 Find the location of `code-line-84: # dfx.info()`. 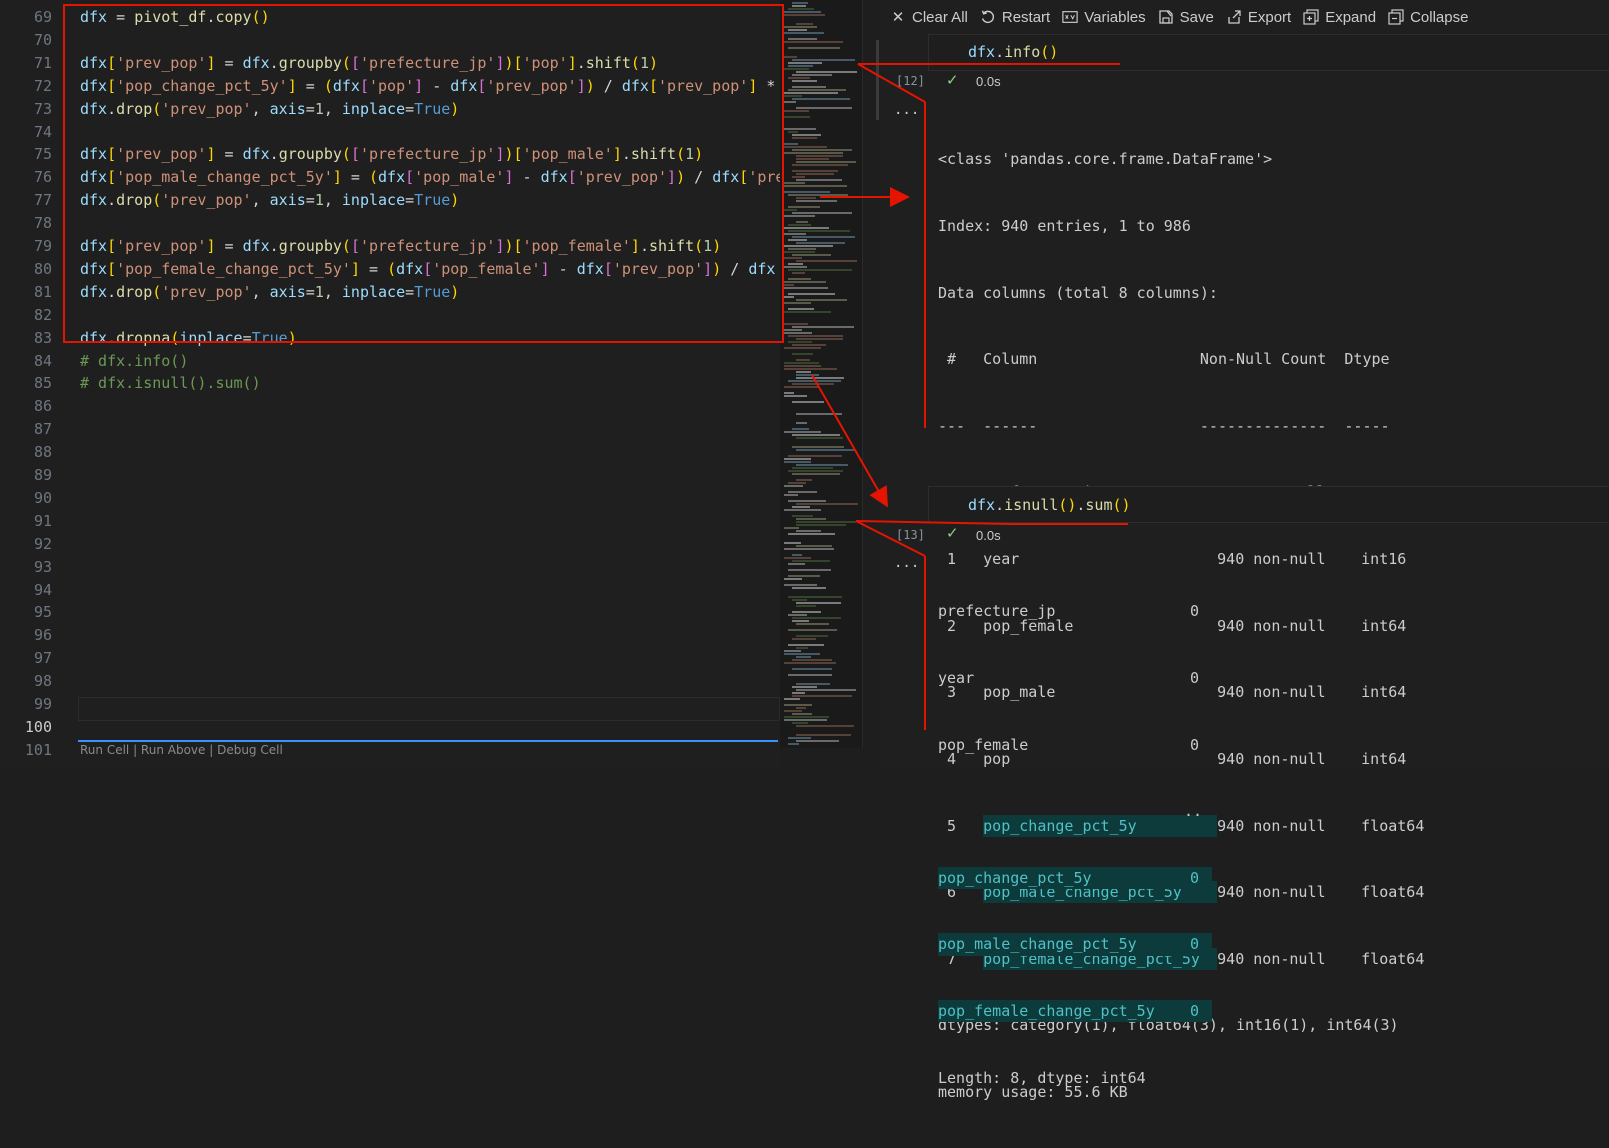

code-line-84: # dfx.info() is located at coordinates (134, 361).